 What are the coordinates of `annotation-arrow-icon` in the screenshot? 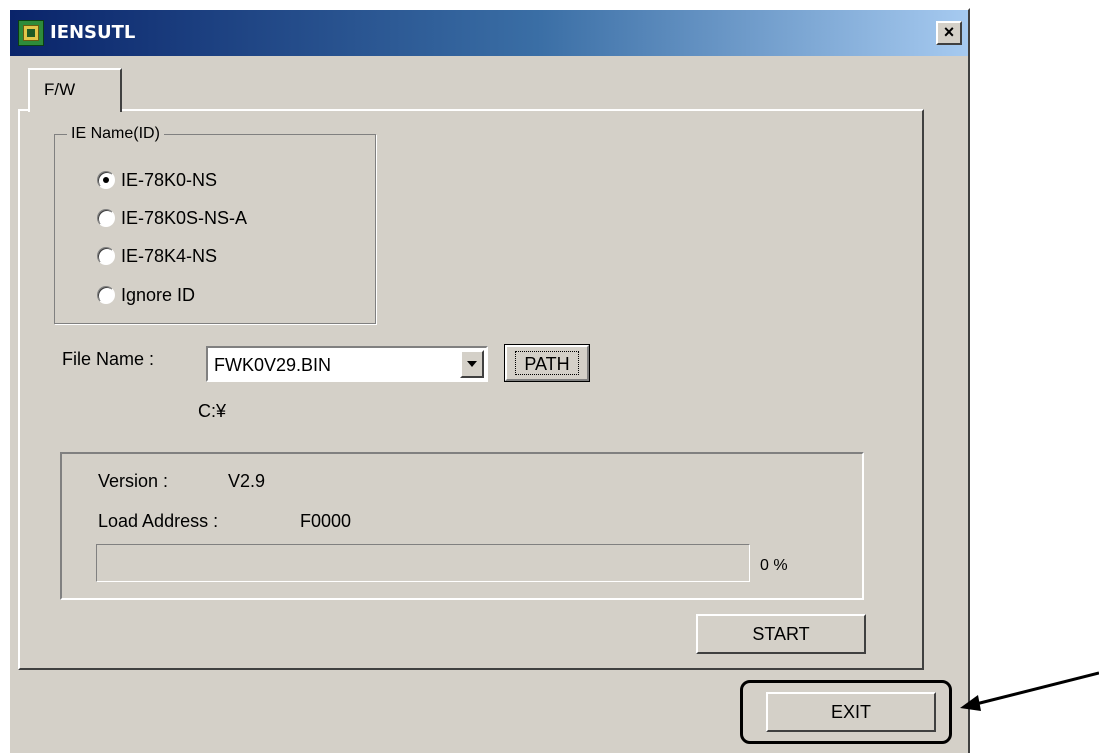 It's located at (1029, 691).